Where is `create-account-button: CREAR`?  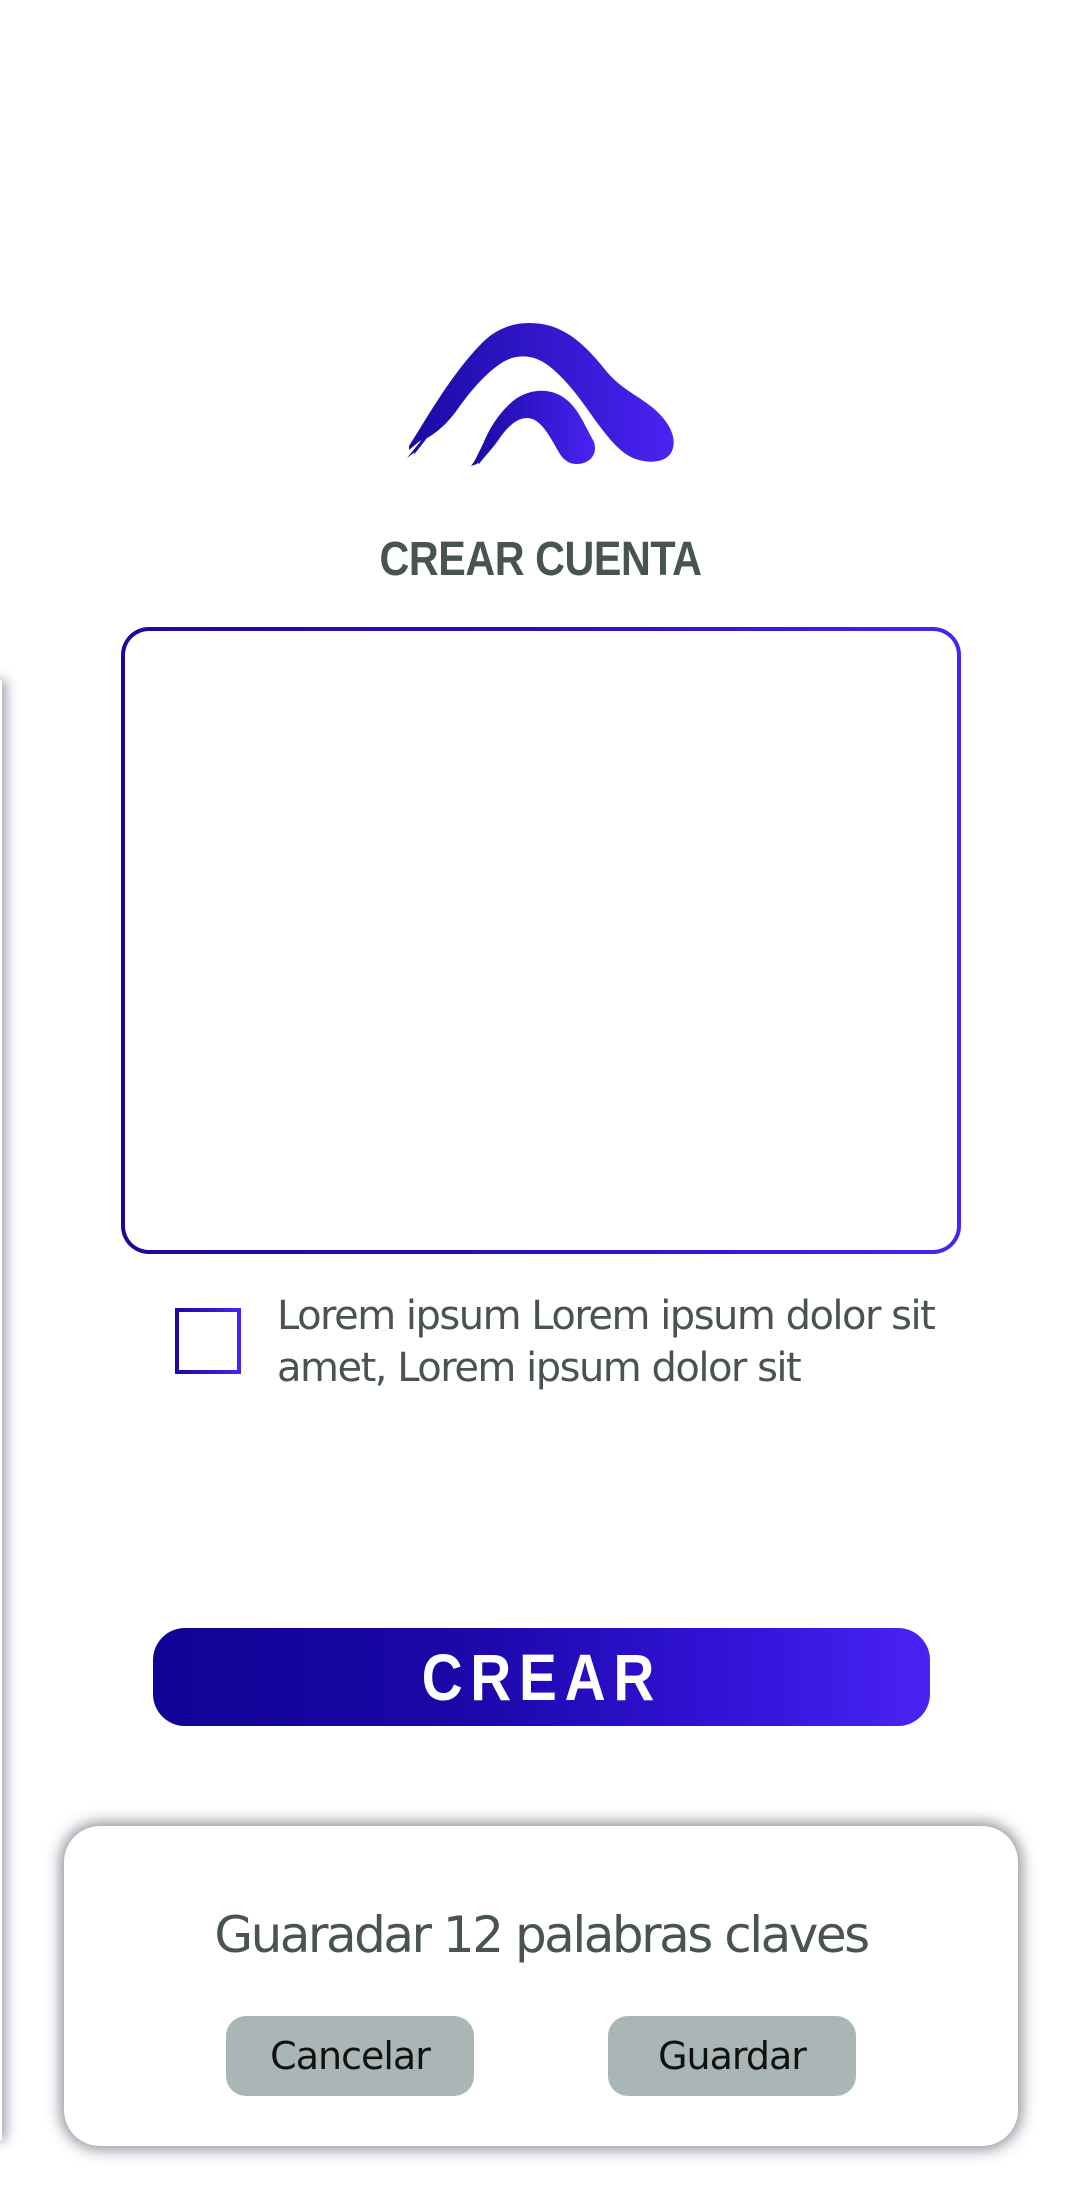 create-account-button: CREAR is located at coordinates (541, 1677).